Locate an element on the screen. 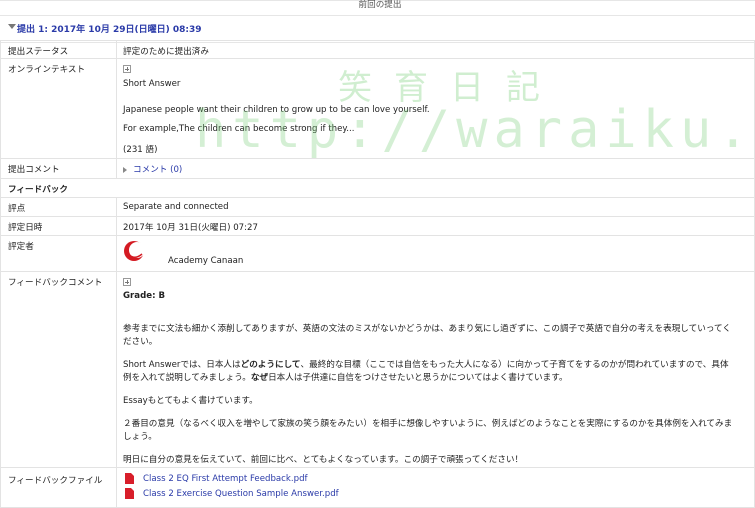  graded-on-label: 評定日時 is located at coordinates (58, 226).